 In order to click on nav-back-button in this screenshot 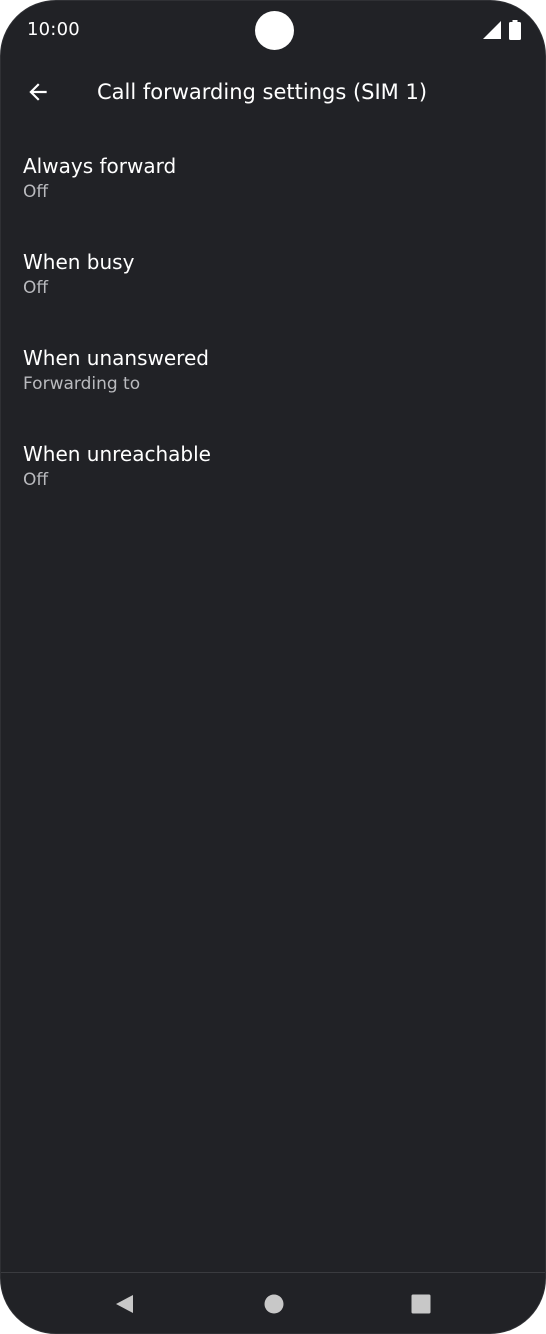, I will do `click(124, 1304)`.